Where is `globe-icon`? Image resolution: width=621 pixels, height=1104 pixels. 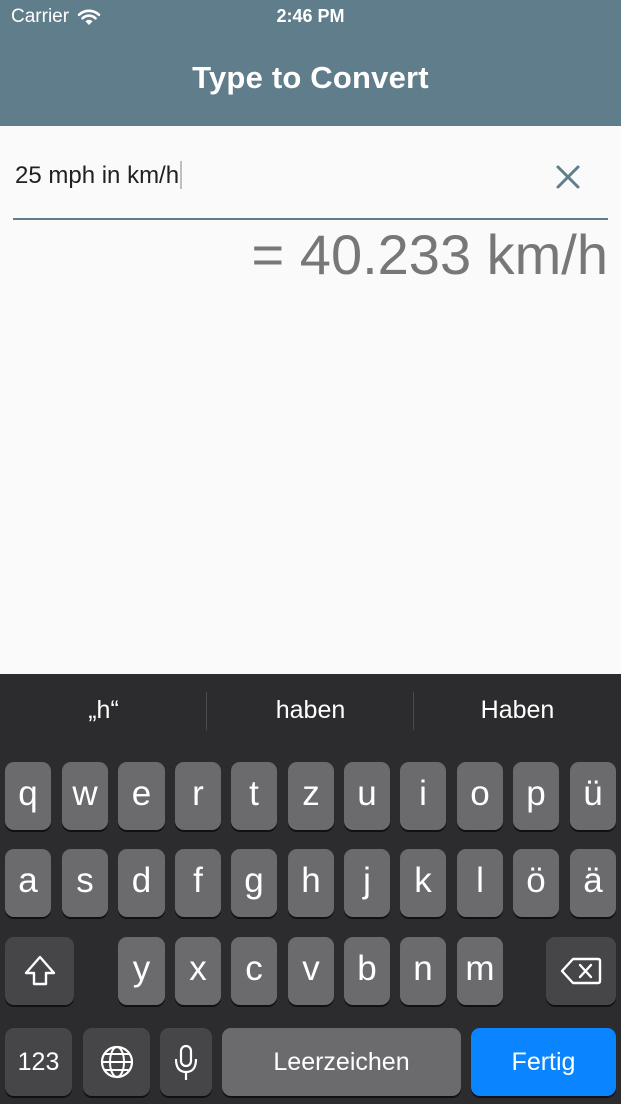 globe-icon is located at coordinates (116, 1062).